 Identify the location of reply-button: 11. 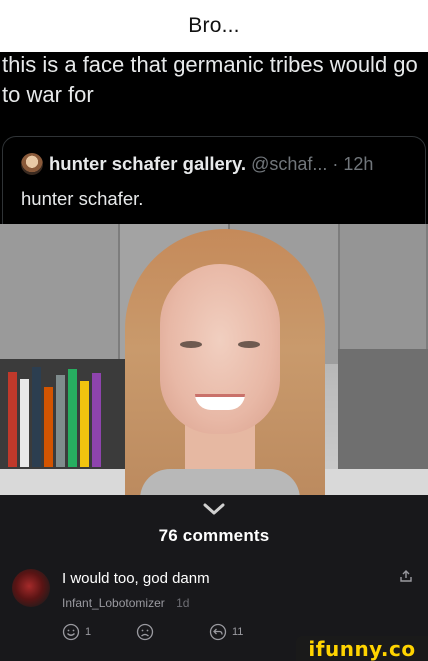
(226, 632).